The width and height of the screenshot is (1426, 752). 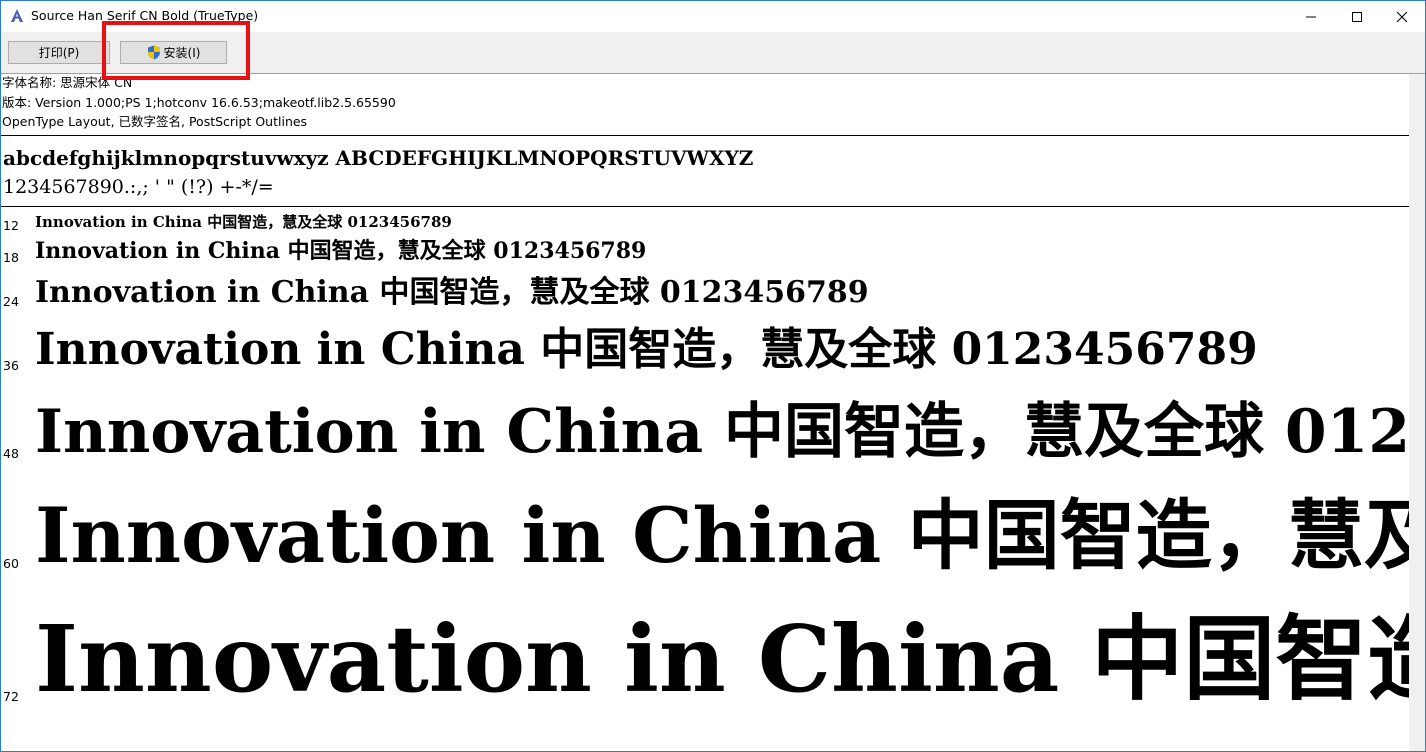 I want to click on print-button: 打印(P), so click(x=59, y=52).